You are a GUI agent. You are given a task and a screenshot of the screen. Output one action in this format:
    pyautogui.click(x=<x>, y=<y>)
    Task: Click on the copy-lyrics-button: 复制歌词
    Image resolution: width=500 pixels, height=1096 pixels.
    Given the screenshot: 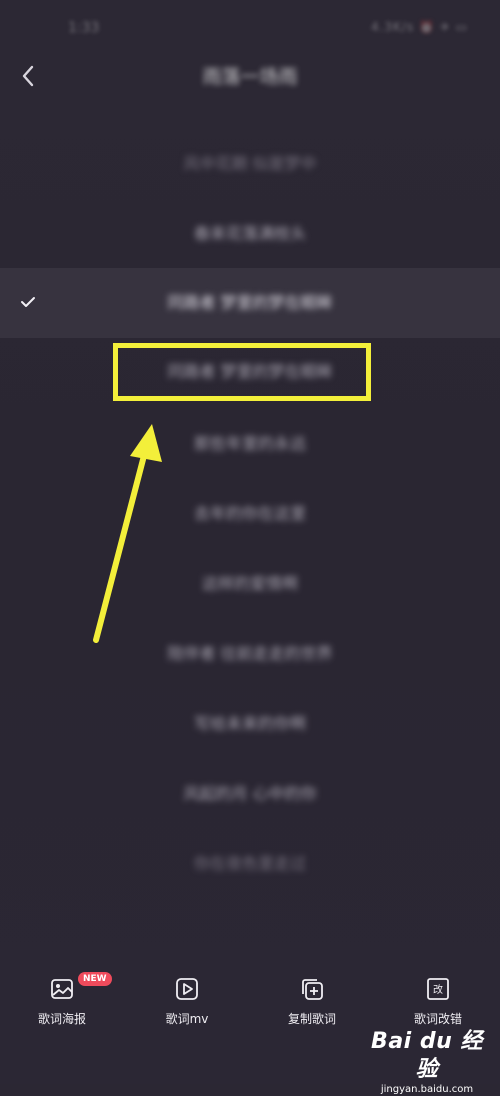 What is the action you would take?
    pyautogui.click(x=312, y=998)
    